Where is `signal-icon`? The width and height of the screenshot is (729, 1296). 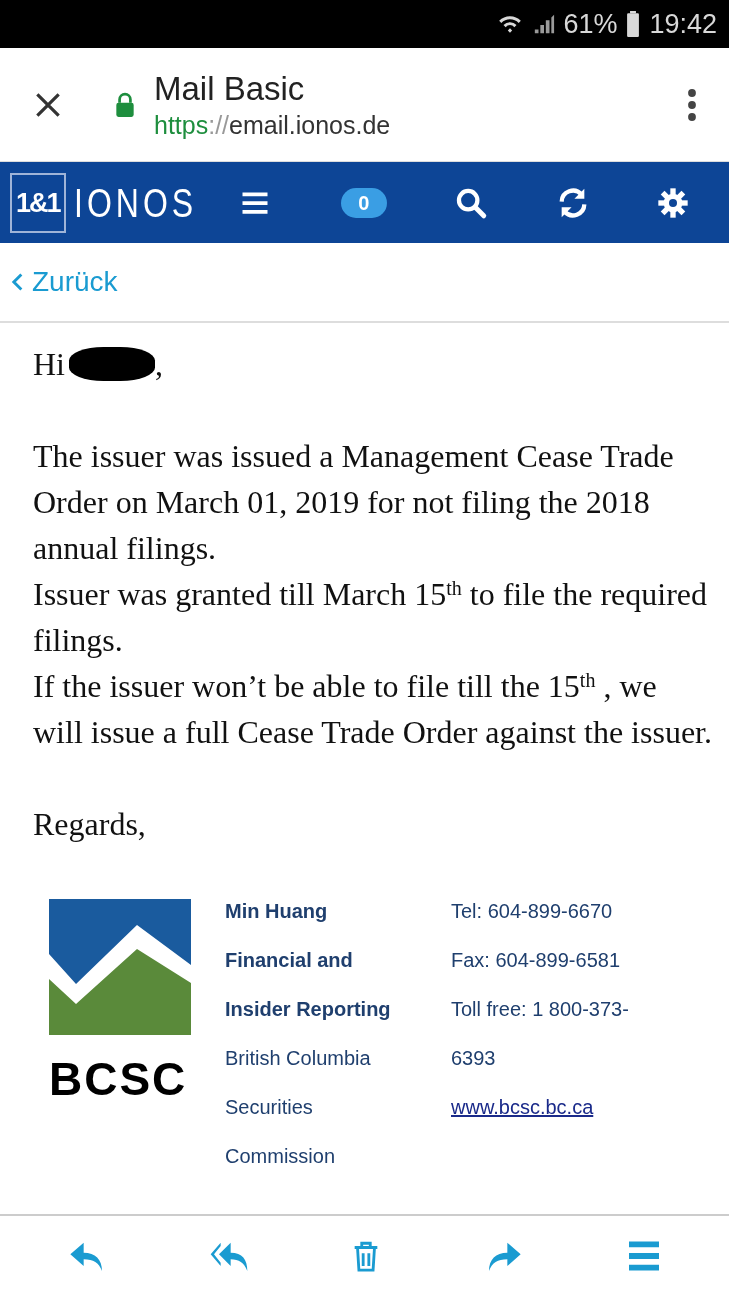
signal-icon is located at coordinates (544, 24).